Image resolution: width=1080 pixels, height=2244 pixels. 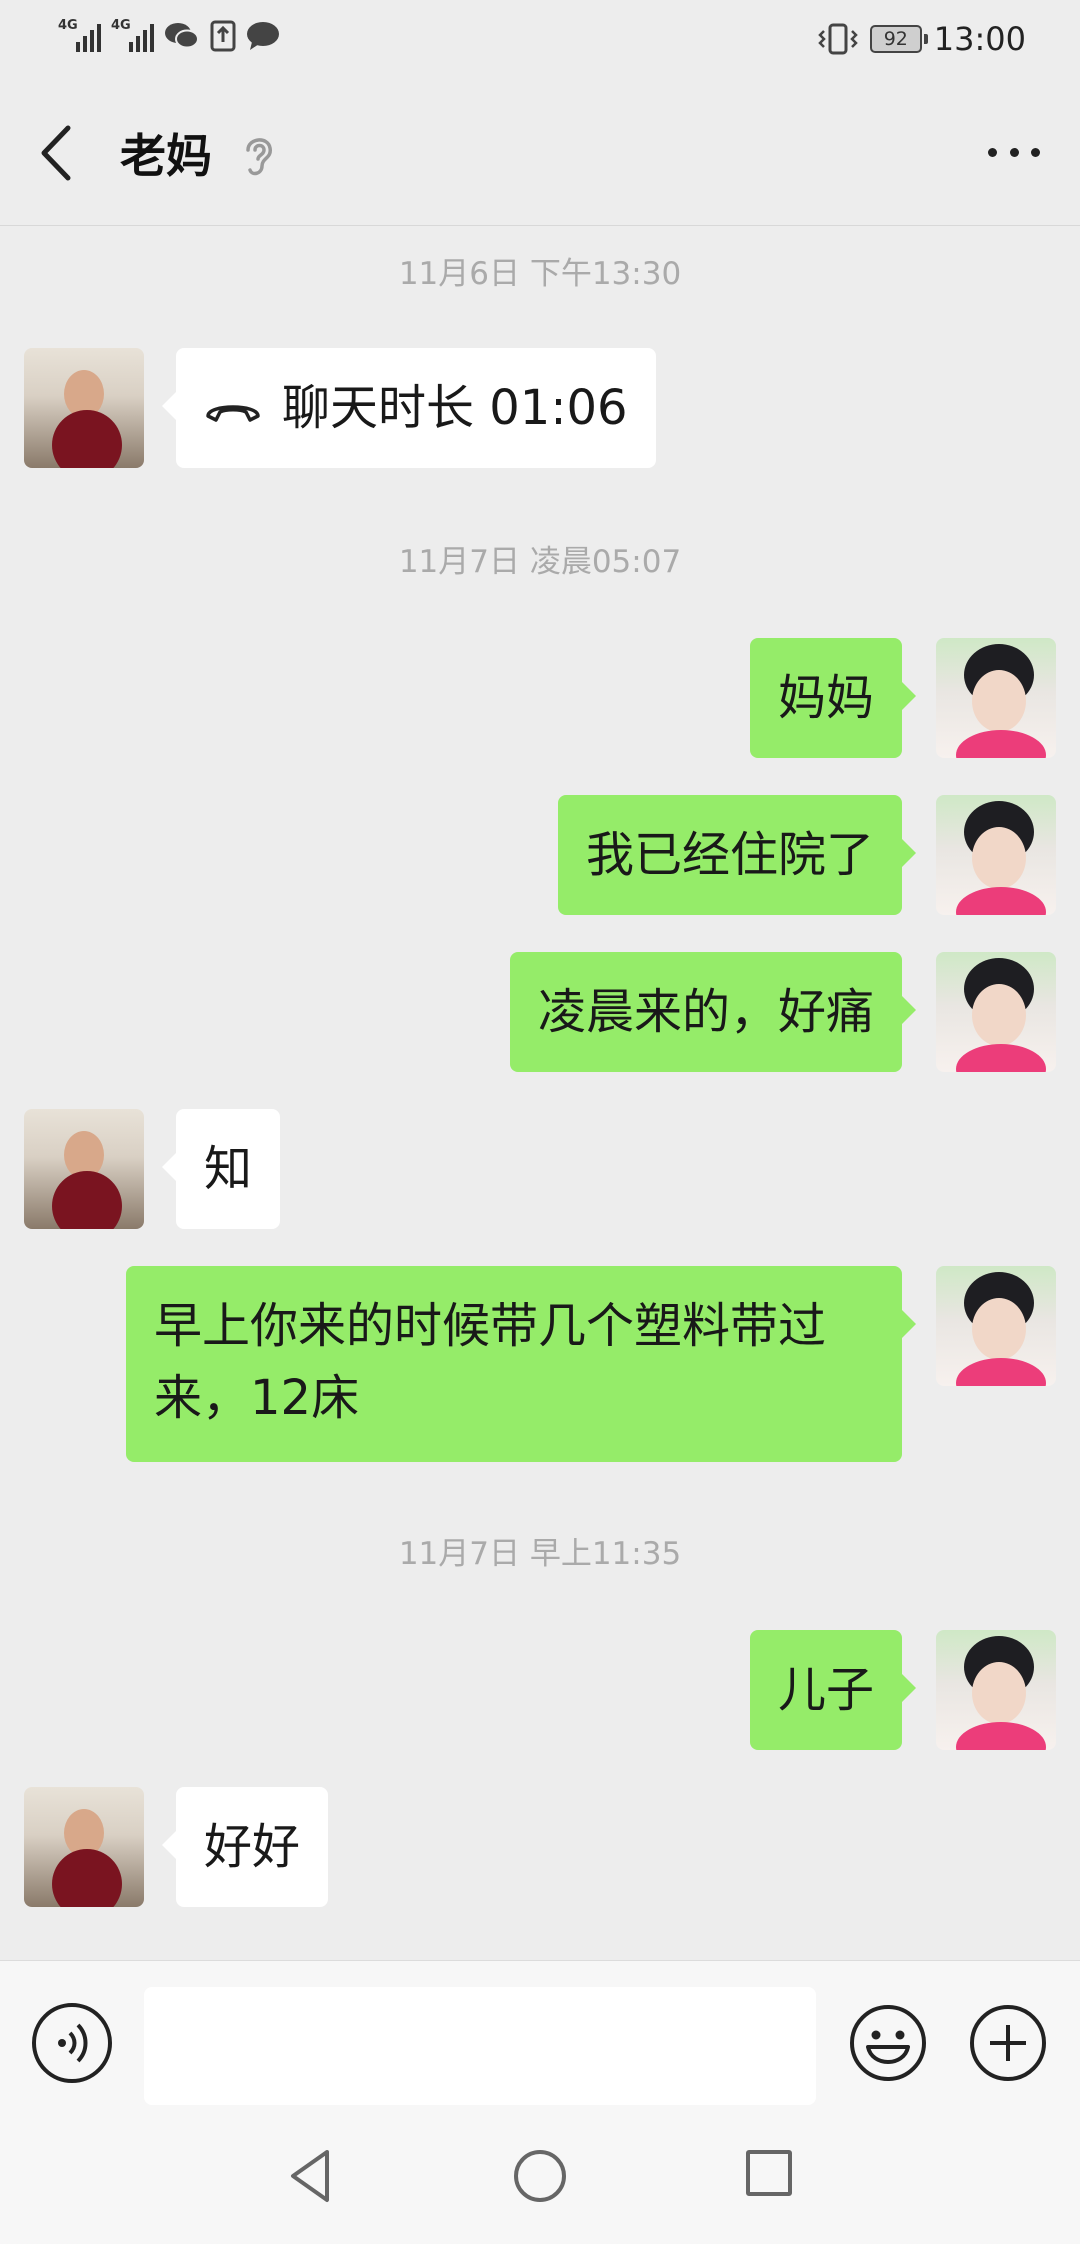 I want to click on voice-button, so click(x=72, y=2043).